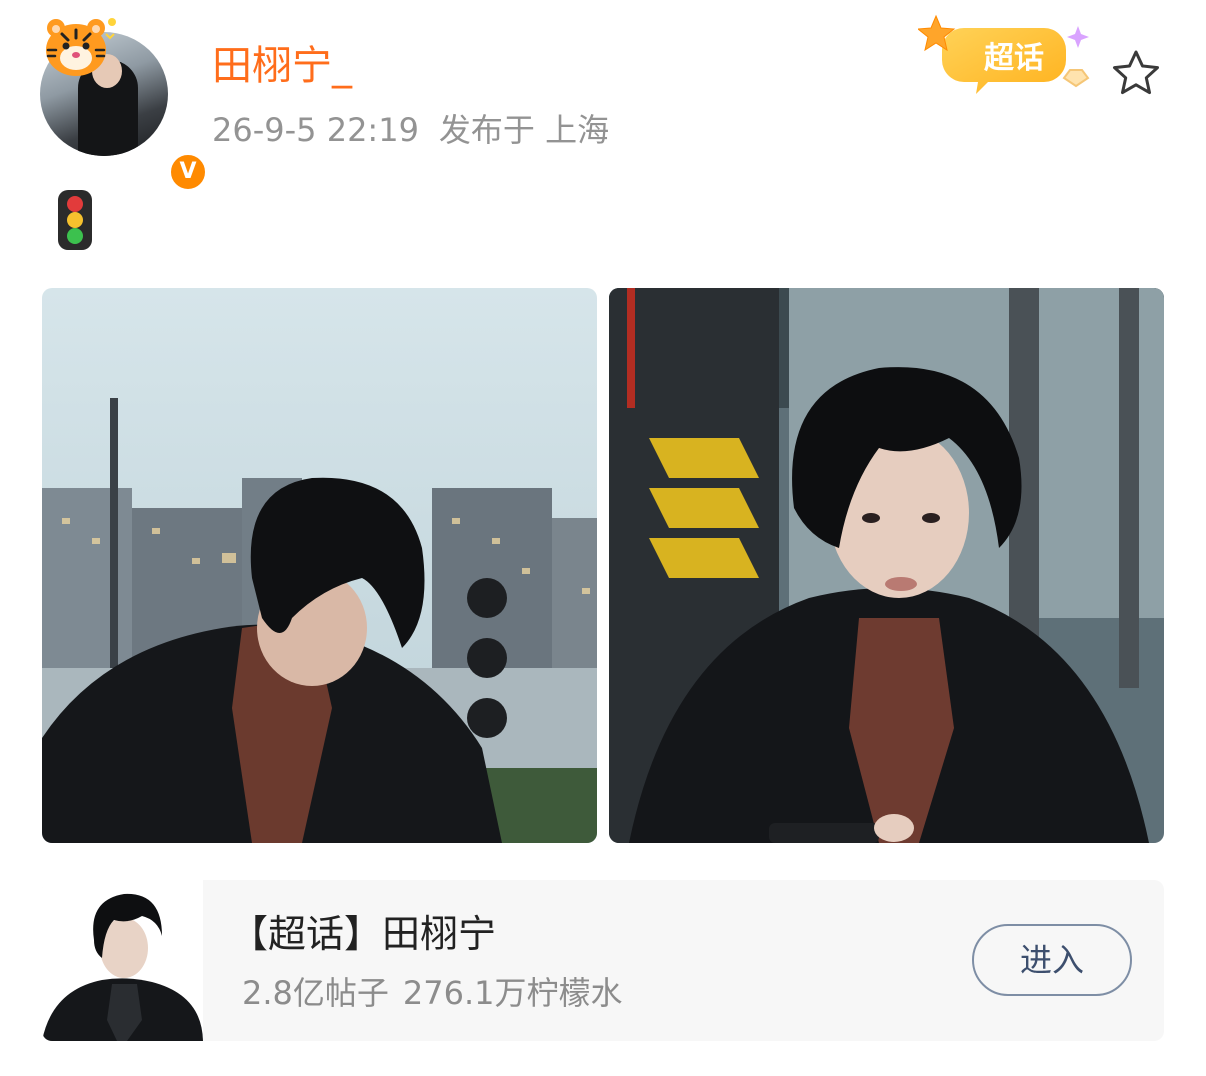  What do you see at coordinates (75, 220) in the screenshot?
I see `traffic-light-icon` at bounding box center [75, 220].